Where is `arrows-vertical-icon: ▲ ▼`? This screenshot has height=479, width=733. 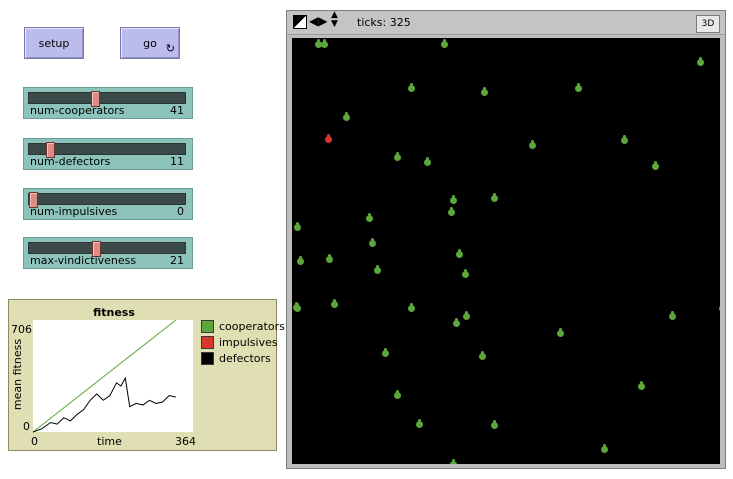 arrows-vertical-icon: ▲ ▼ is located at coordinates (334, 20).